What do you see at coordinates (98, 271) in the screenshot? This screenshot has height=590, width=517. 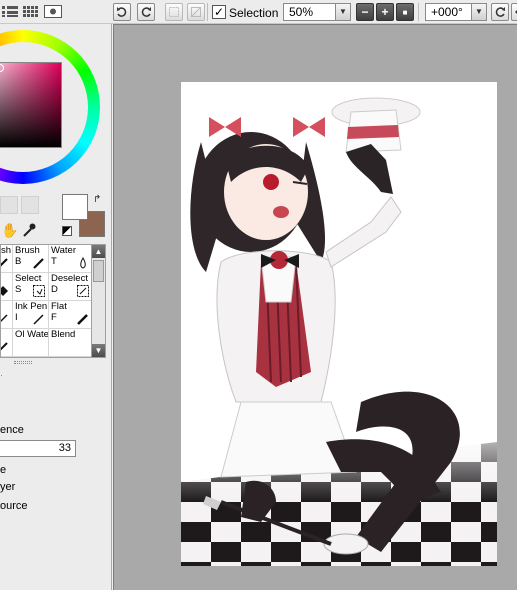 I see `scrollbar-thumb` at bounding box center [98, 271].